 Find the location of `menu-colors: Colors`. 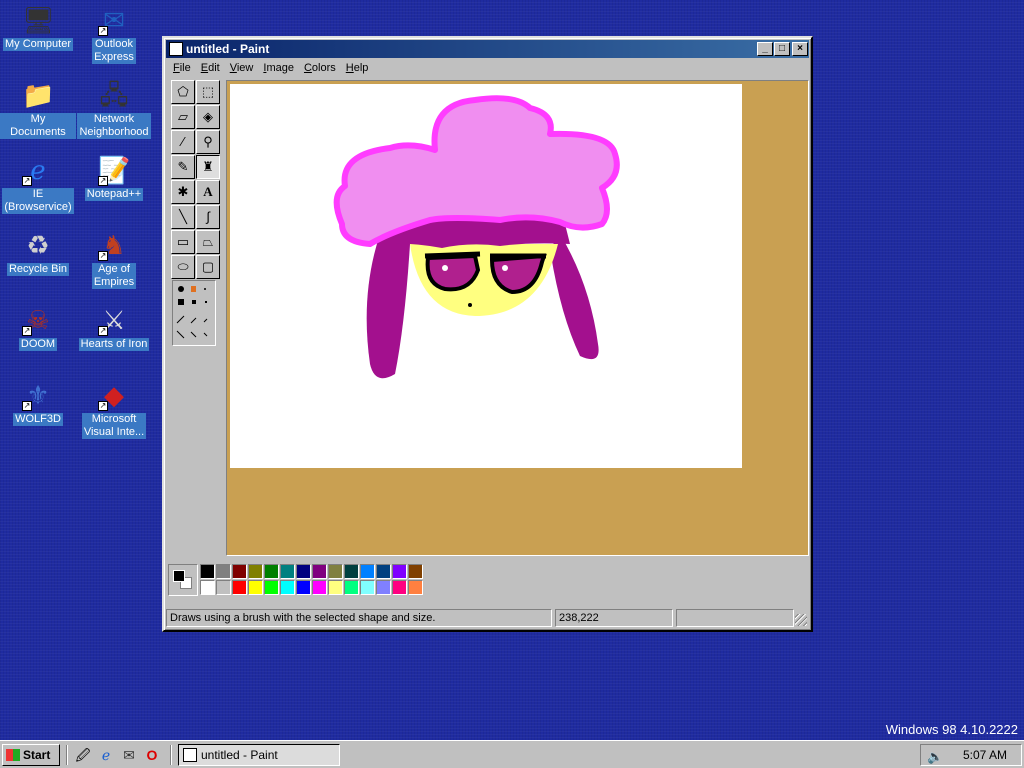

menu-colors: Colors is located at coordinates (320, 69).